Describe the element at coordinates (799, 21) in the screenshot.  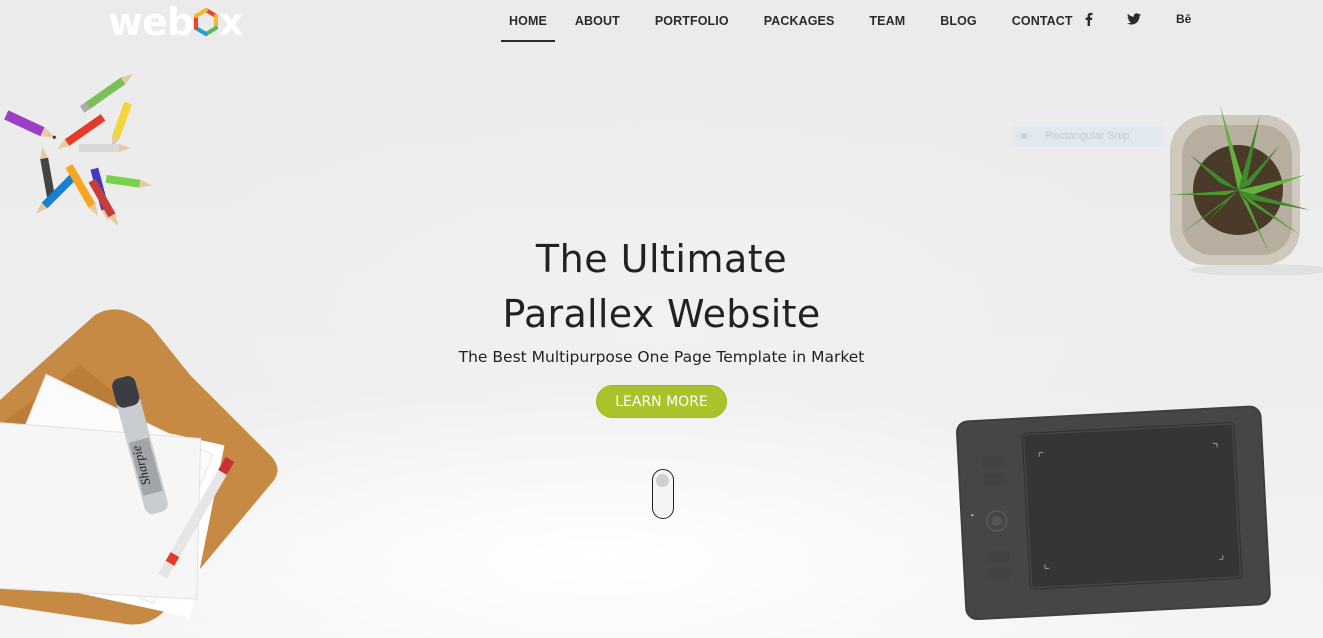
I see `nav-item-packages: PACKAGES` at that location.